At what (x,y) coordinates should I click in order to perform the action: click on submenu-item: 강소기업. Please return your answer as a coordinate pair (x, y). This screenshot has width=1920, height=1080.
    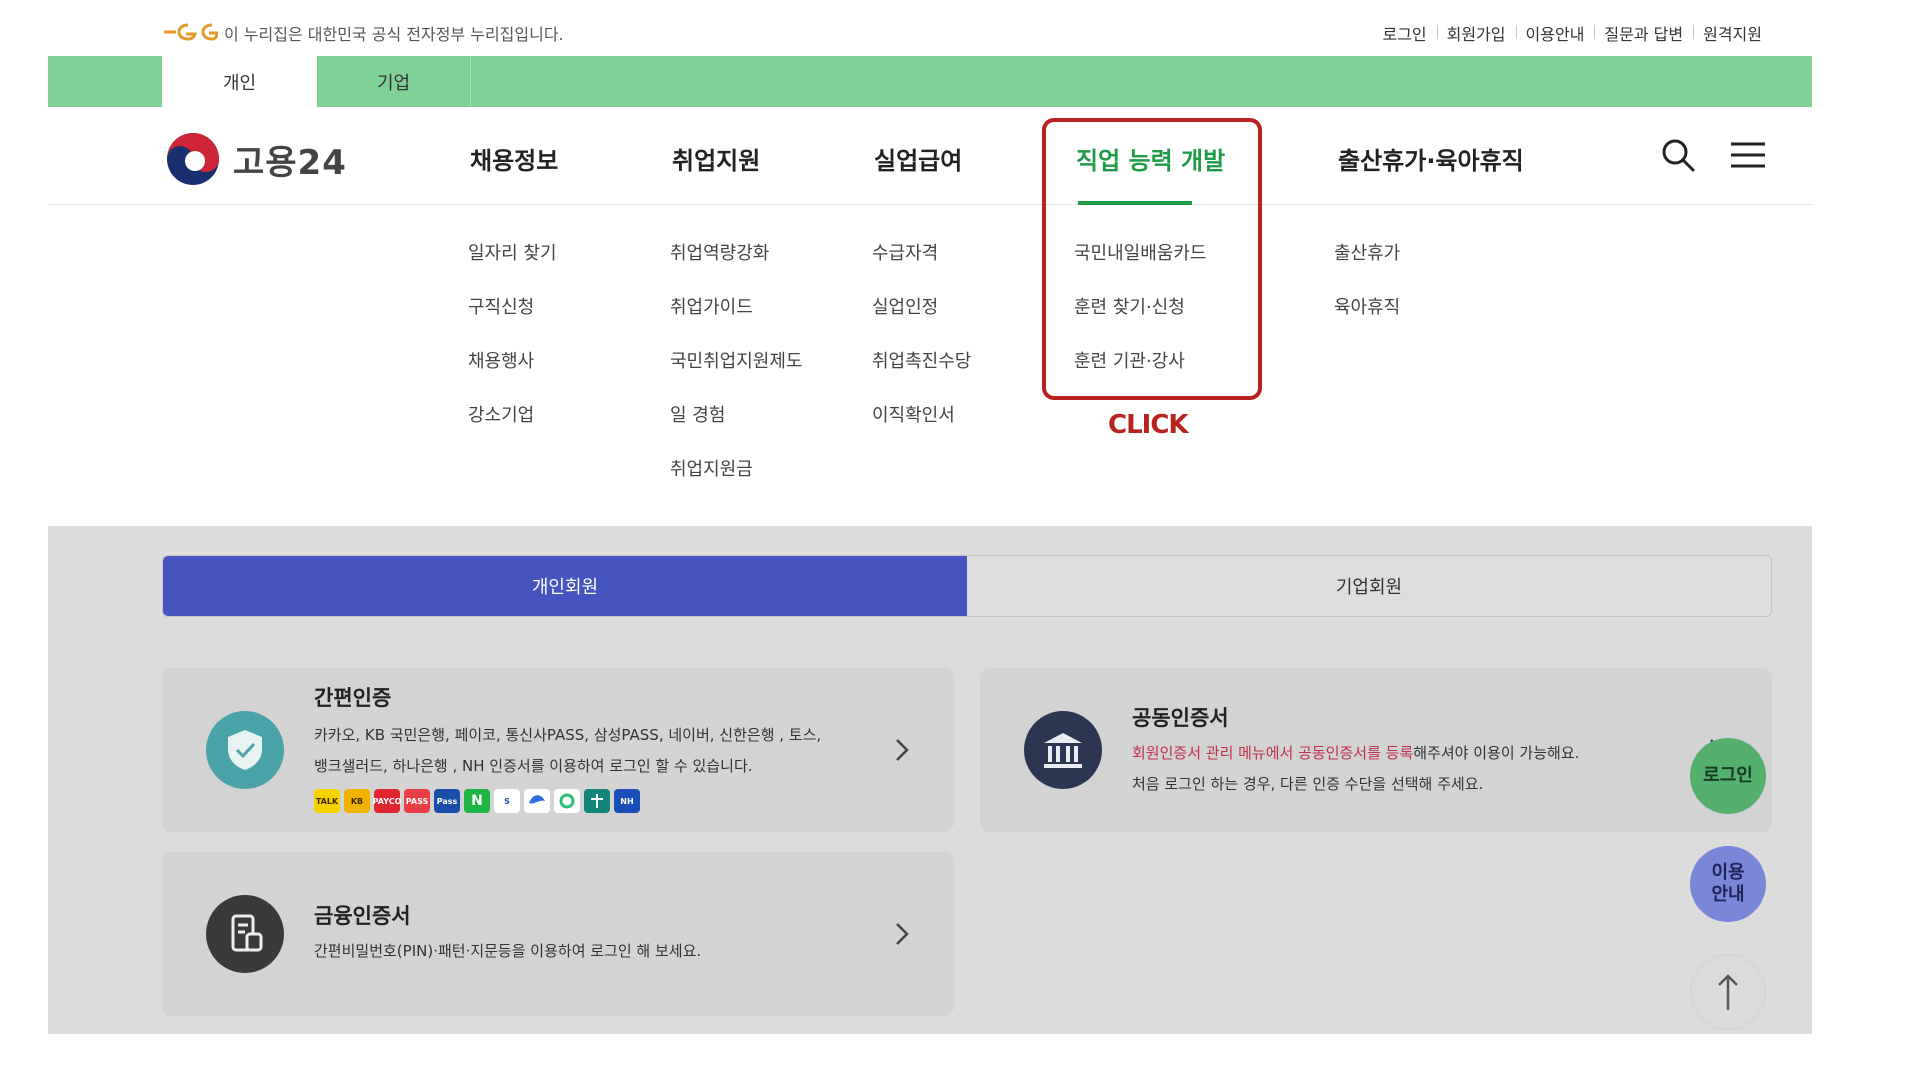
    Looking at the image, I should click on (512, 431).